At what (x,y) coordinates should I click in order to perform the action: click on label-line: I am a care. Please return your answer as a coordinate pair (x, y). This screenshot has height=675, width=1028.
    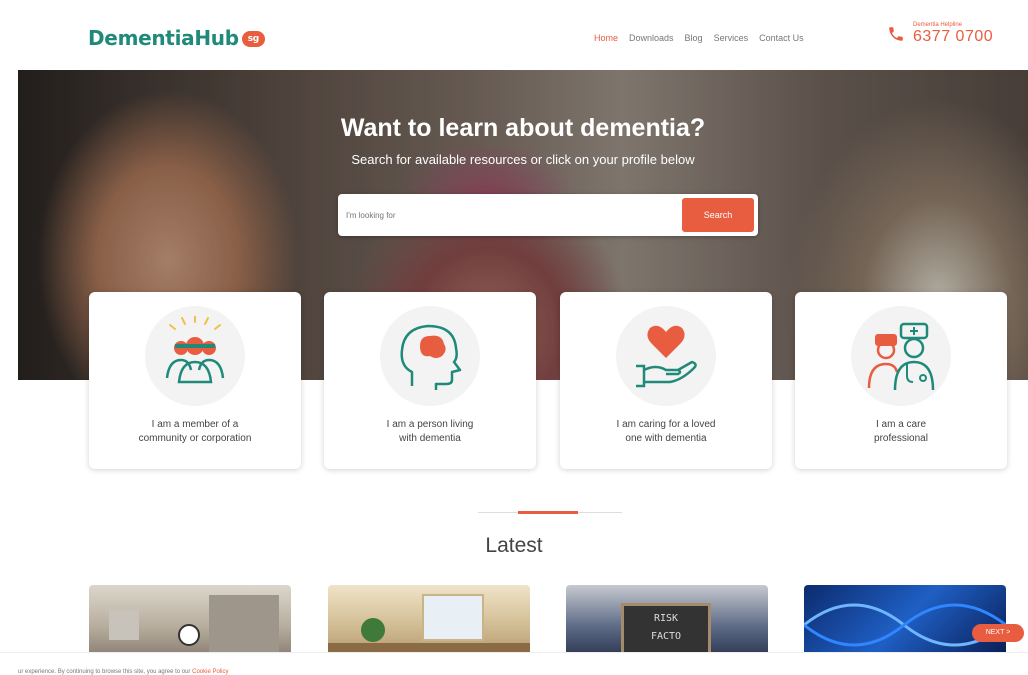
    Looking at the image, I should click on (901, 424).